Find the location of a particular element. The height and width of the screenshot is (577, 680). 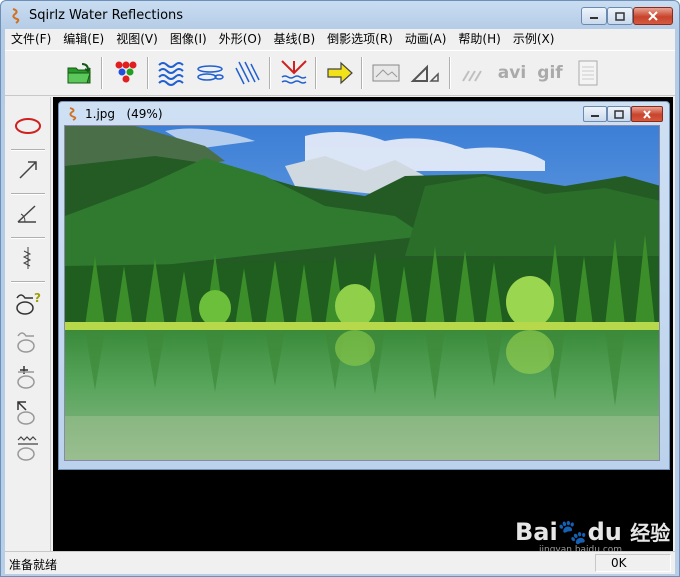

document-app-icon is located at coordinates (73, 114).